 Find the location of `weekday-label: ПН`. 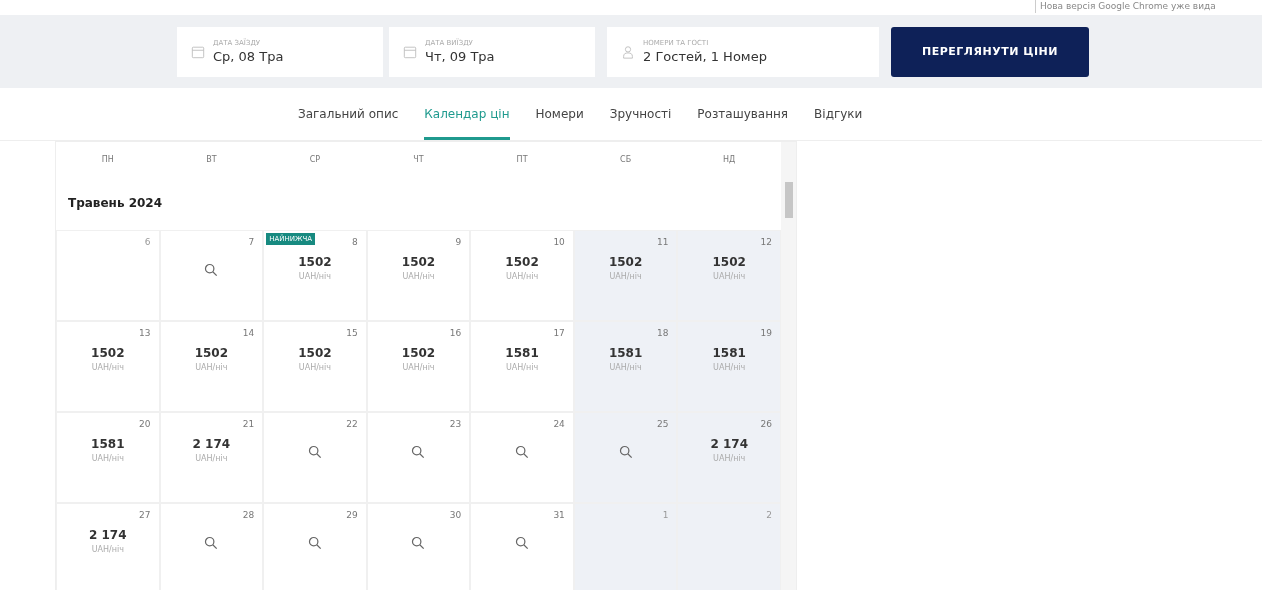

weekday-label: ПН is located at coordinates (107, 159).